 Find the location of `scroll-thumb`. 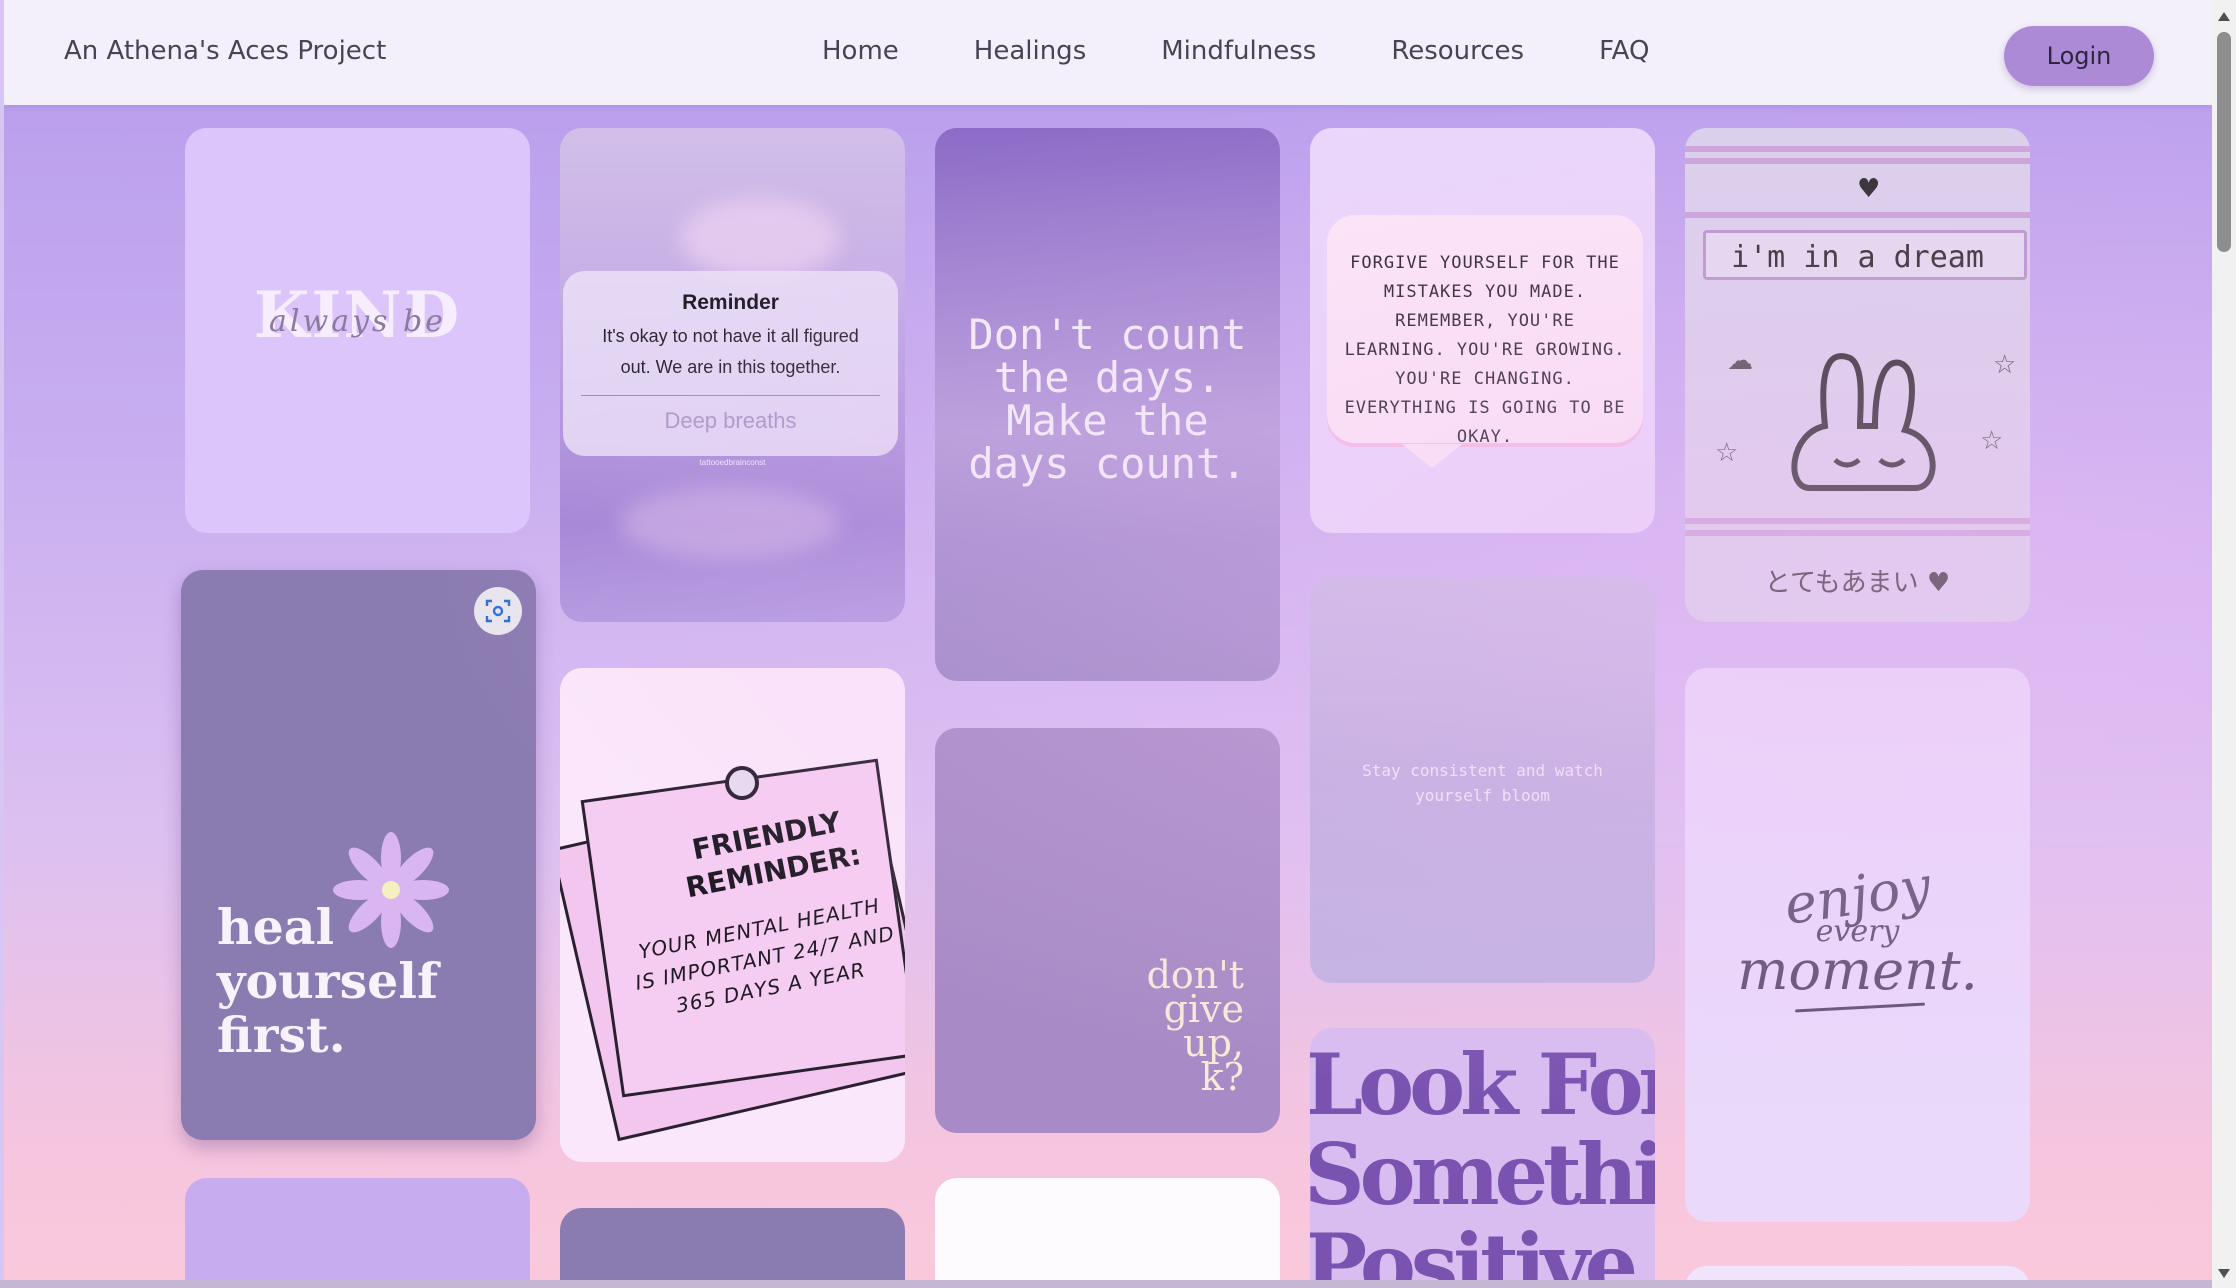

scroll-thumb is located at coordinates (2224, 142).